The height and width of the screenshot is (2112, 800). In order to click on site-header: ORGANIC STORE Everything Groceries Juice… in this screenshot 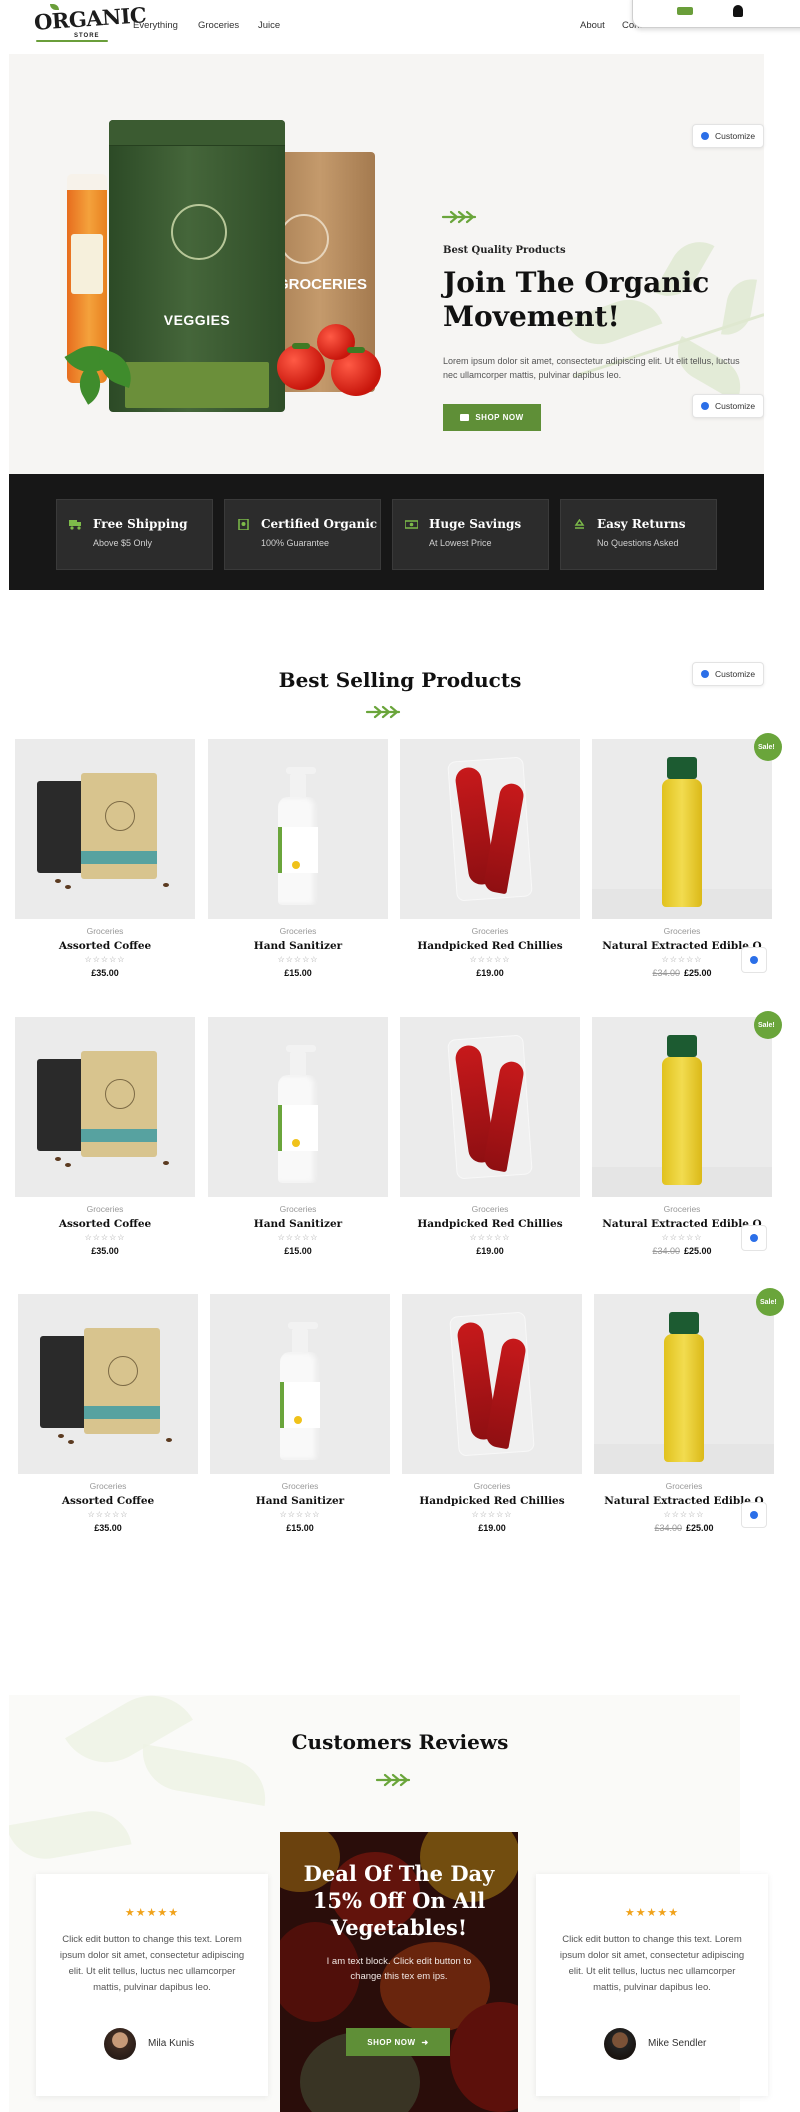, I will do `click(400, 27)`.